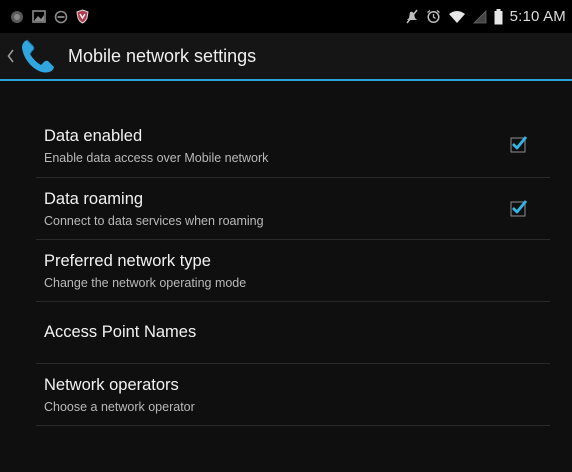  I want to click on android-icon, so click(17, 17).